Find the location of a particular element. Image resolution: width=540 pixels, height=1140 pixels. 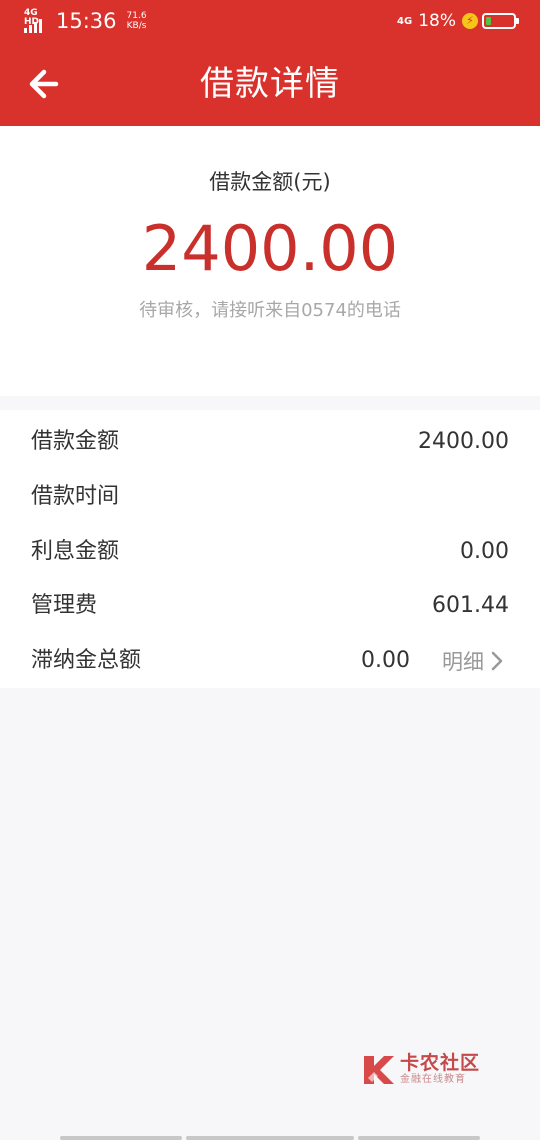

detail-row-interest: 利息金额 0.00 is located at coordinates (270, 551).